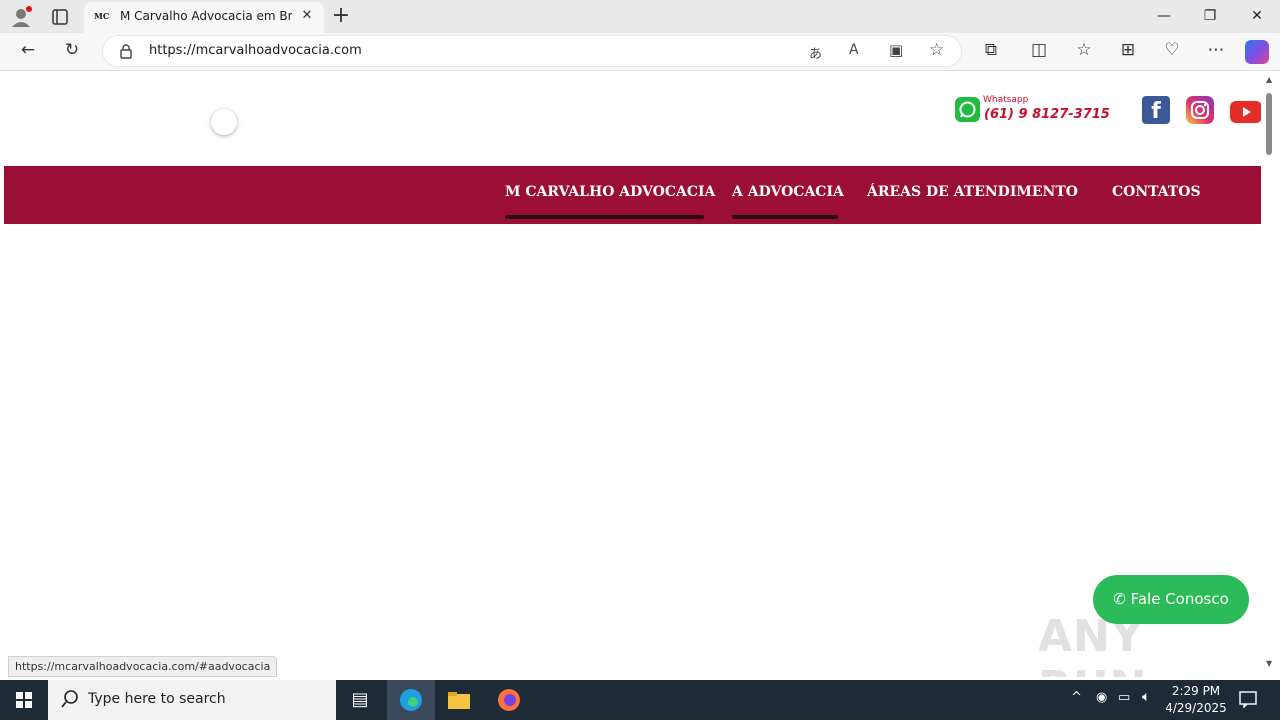 The image size is (1280, 728). What do you see at coordinates (1248, 699) in the screenshot?
I see `notifications-icon` at bounding box center [1248, 699].